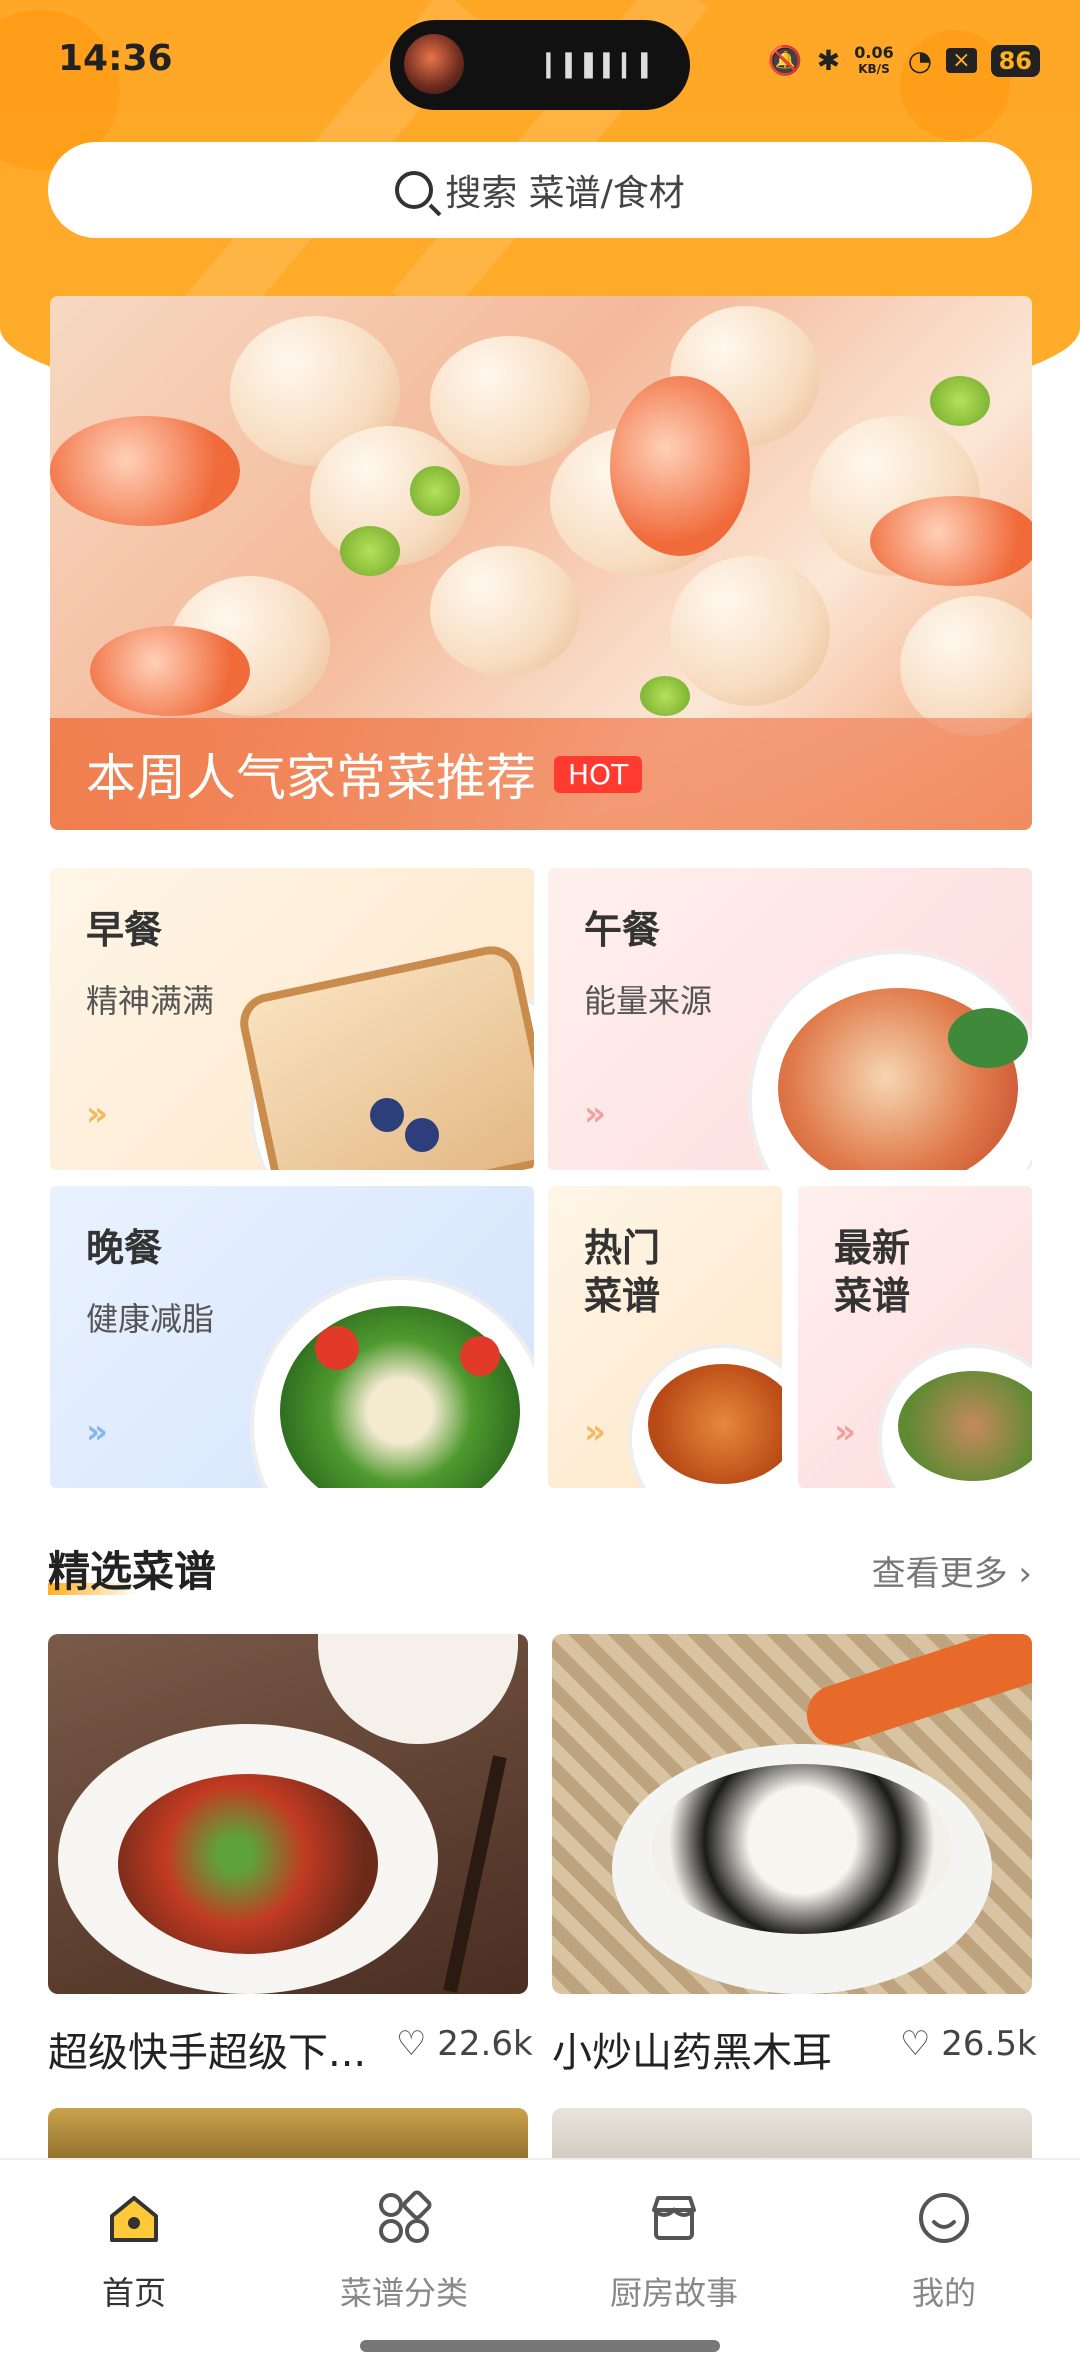 This screenshot has height=2378, width=1080. I want to click on stir-fry-image, so click(248, 1864).